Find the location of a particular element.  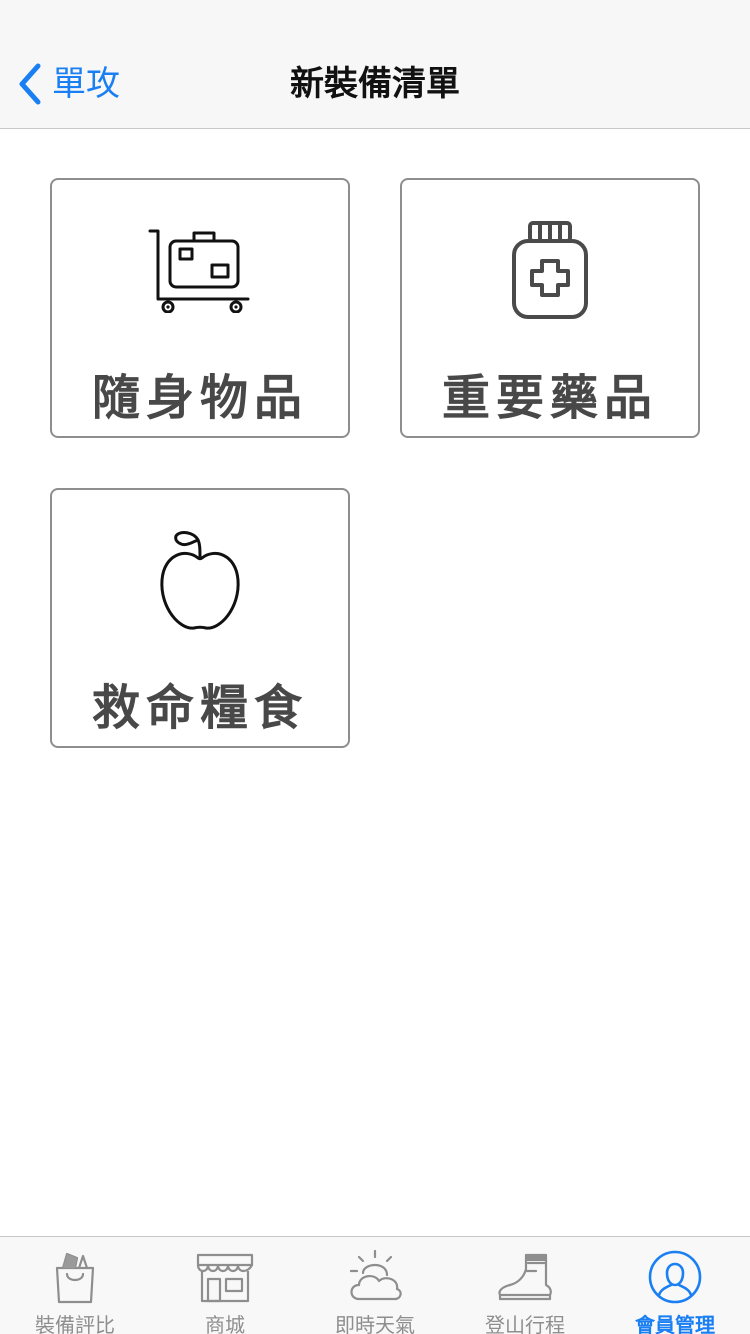

storefront-icon is located at coordinates (225, 1278).